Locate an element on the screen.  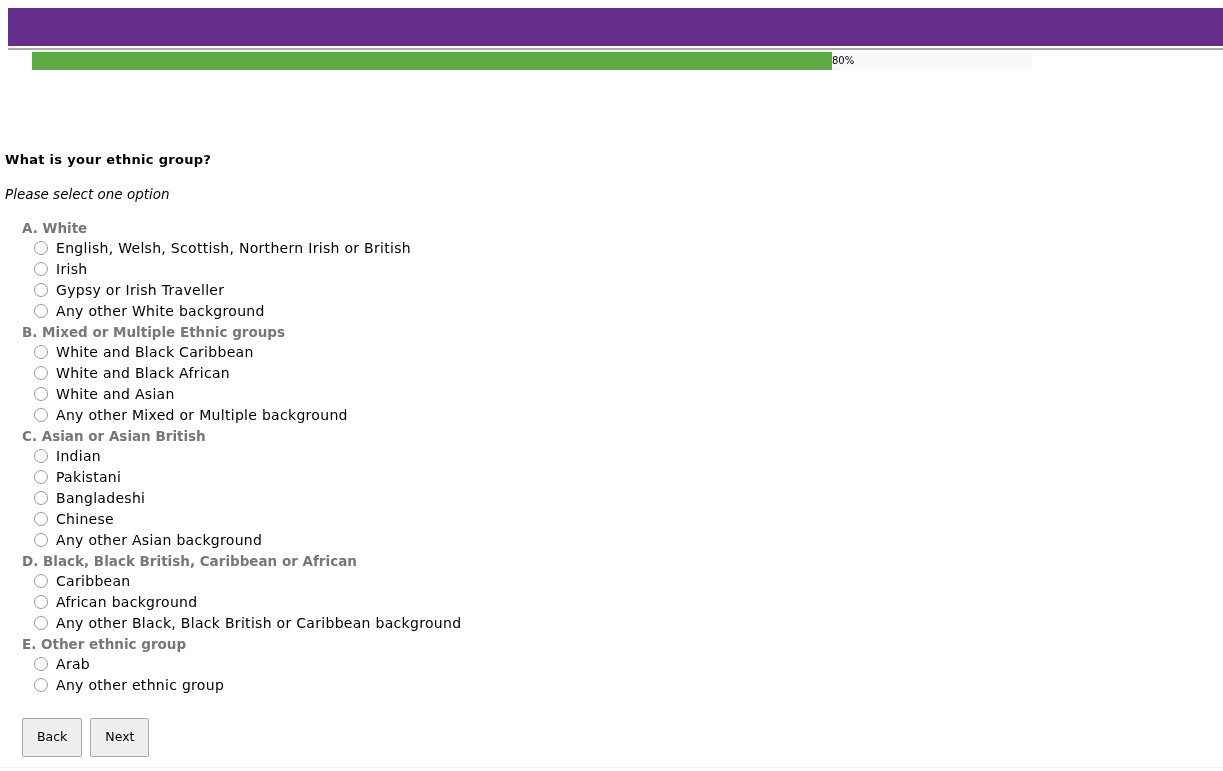
option-label: Any other Mixed or Multiple background is located at coordinates (202, 415).